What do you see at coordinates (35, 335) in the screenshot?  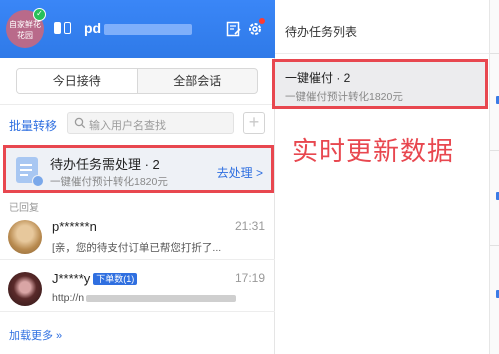 I see `load-more-link: 加载更多 »` at bounding box center [35, 335].